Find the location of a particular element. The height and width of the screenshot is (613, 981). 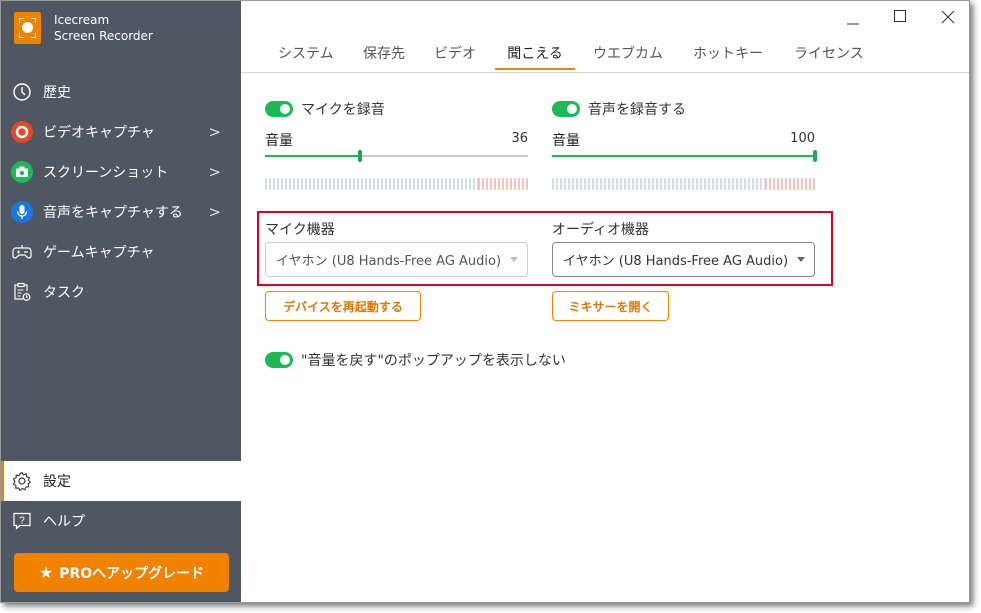

upgrade-pro-label: PROへアップグレード is located at coordinates (132, 573).